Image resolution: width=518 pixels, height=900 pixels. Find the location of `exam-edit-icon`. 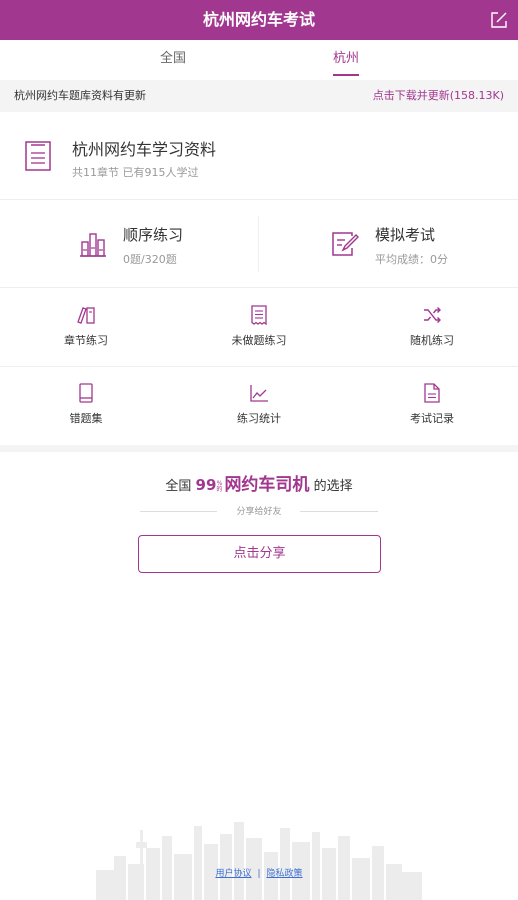

exam-edit-icon is located at coordinates (345, 244).